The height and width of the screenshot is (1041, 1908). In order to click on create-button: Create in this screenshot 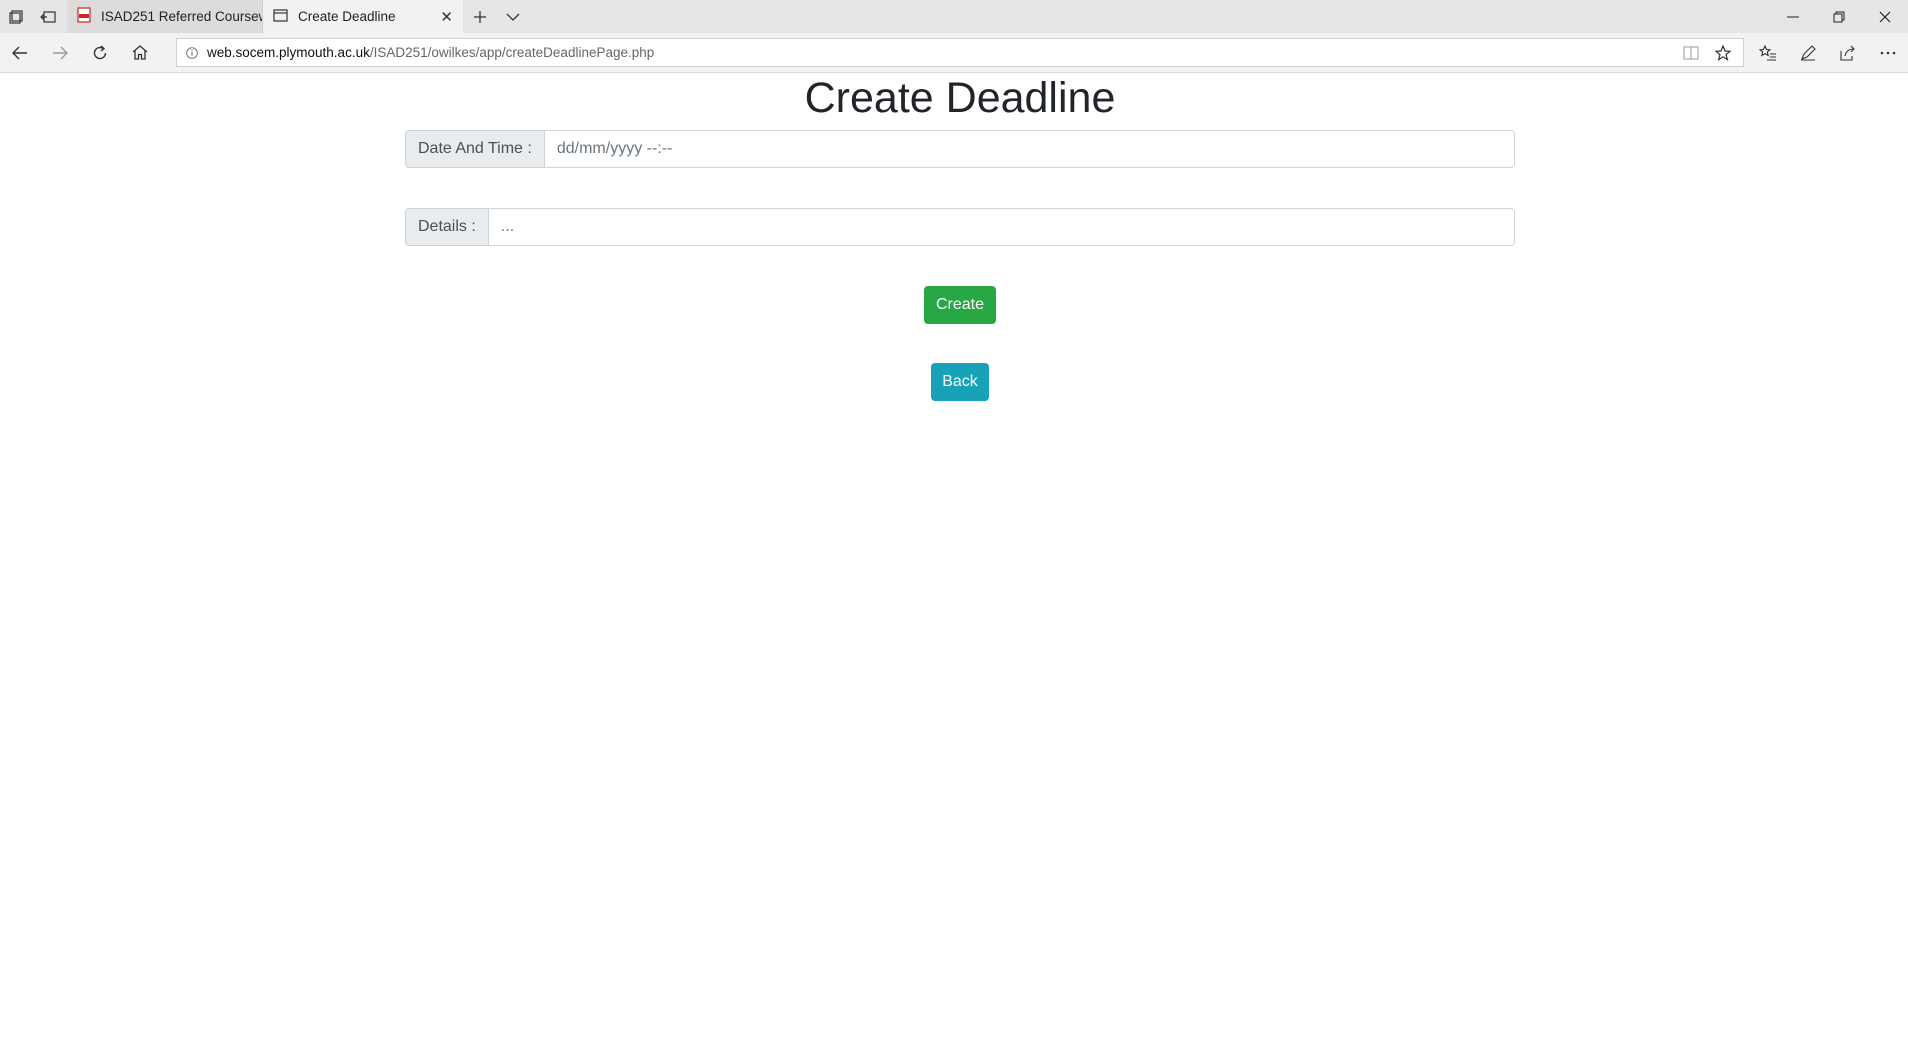, I will do `click(960, 305)`.